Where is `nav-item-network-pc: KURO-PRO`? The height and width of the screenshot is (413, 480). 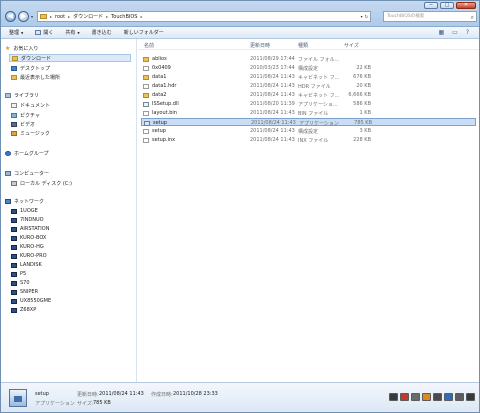 nav-item-network-pc: KURO-PRO is located at coordinates (29, 256).